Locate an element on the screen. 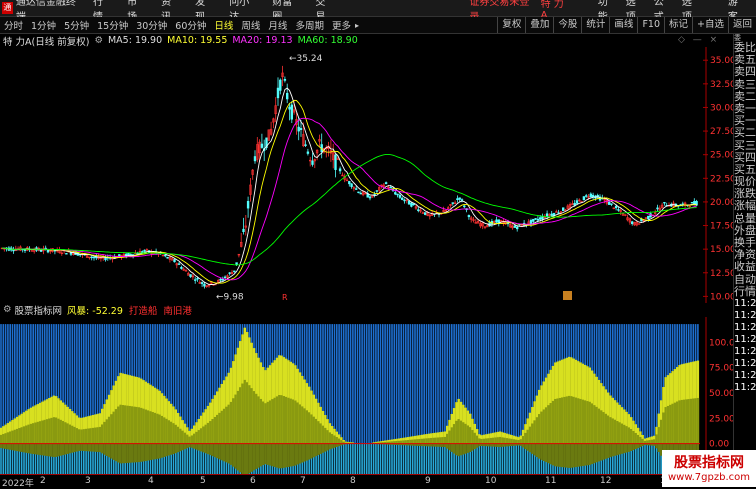 The height and width of the screenshot is (489, 756). watermark-logo: 股票指标网 www.7gpzb.com is located at coordinates (709, 468).